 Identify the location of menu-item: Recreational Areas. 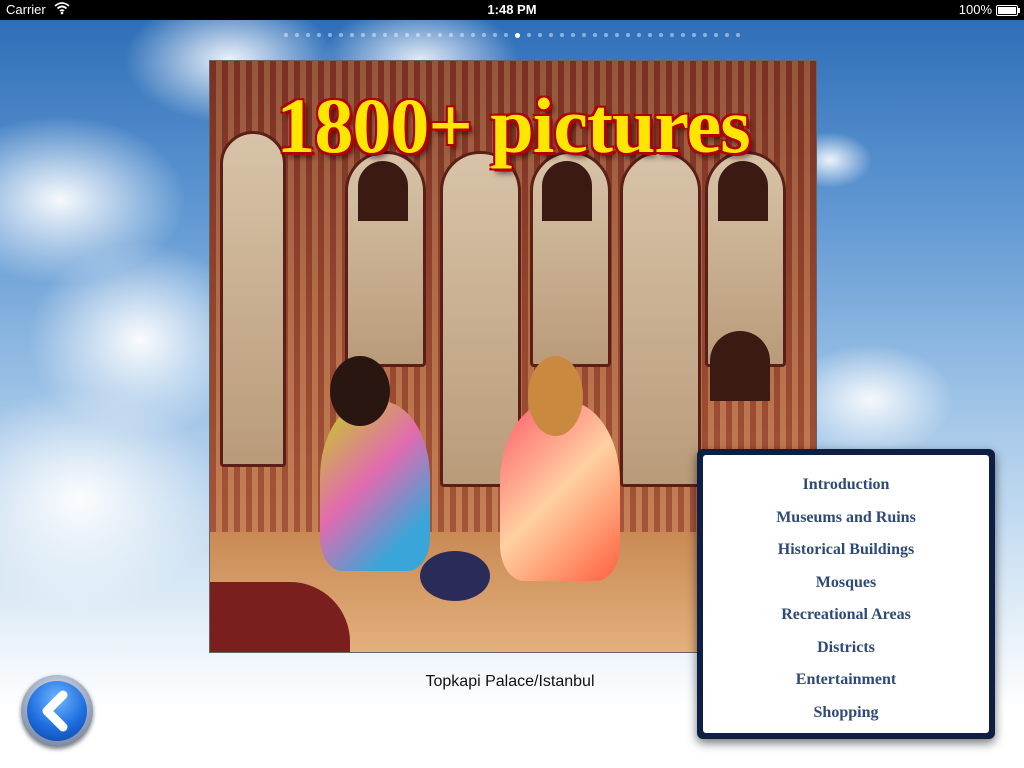
(846, 615).